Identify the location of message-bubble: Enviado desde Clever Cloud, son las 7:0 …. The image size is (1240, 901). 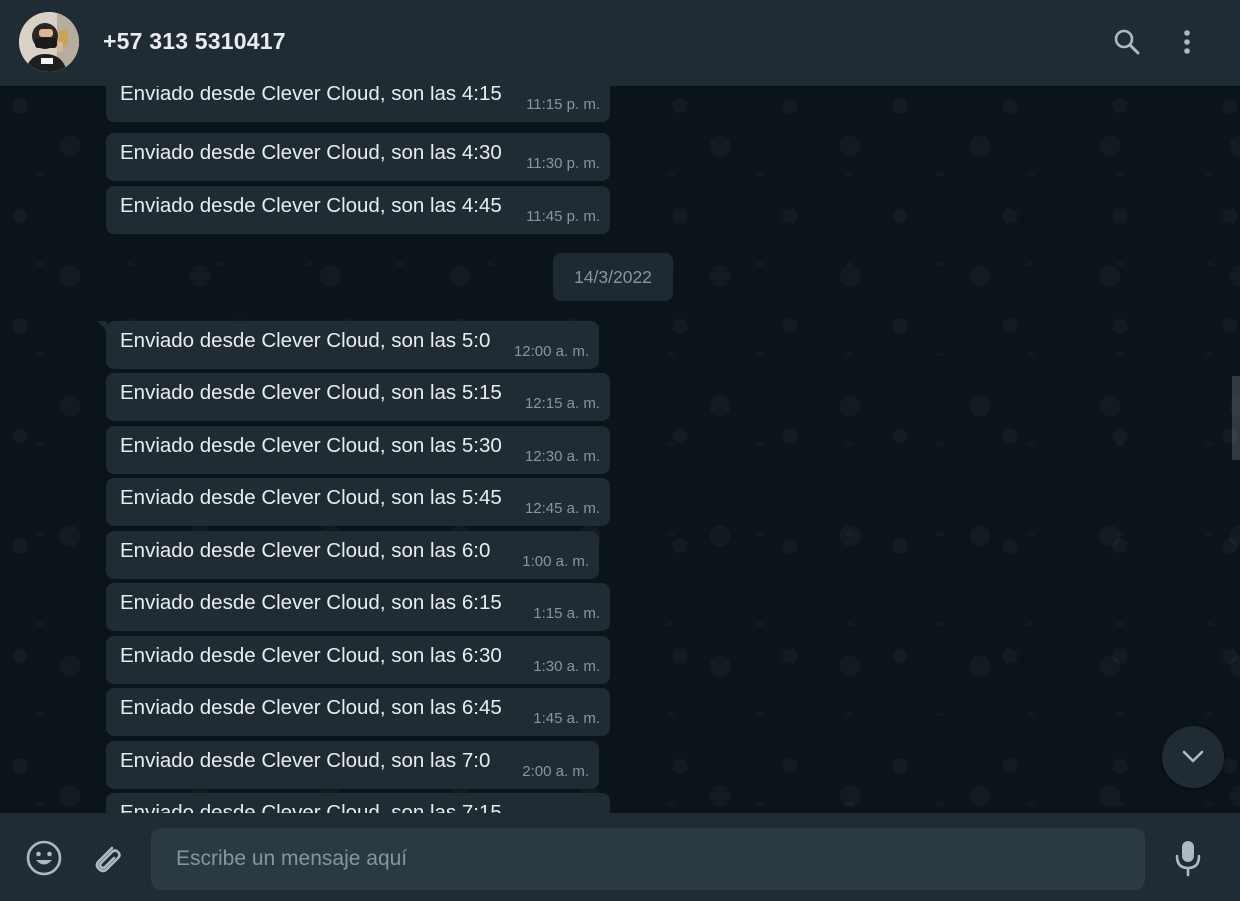
(352, 765).